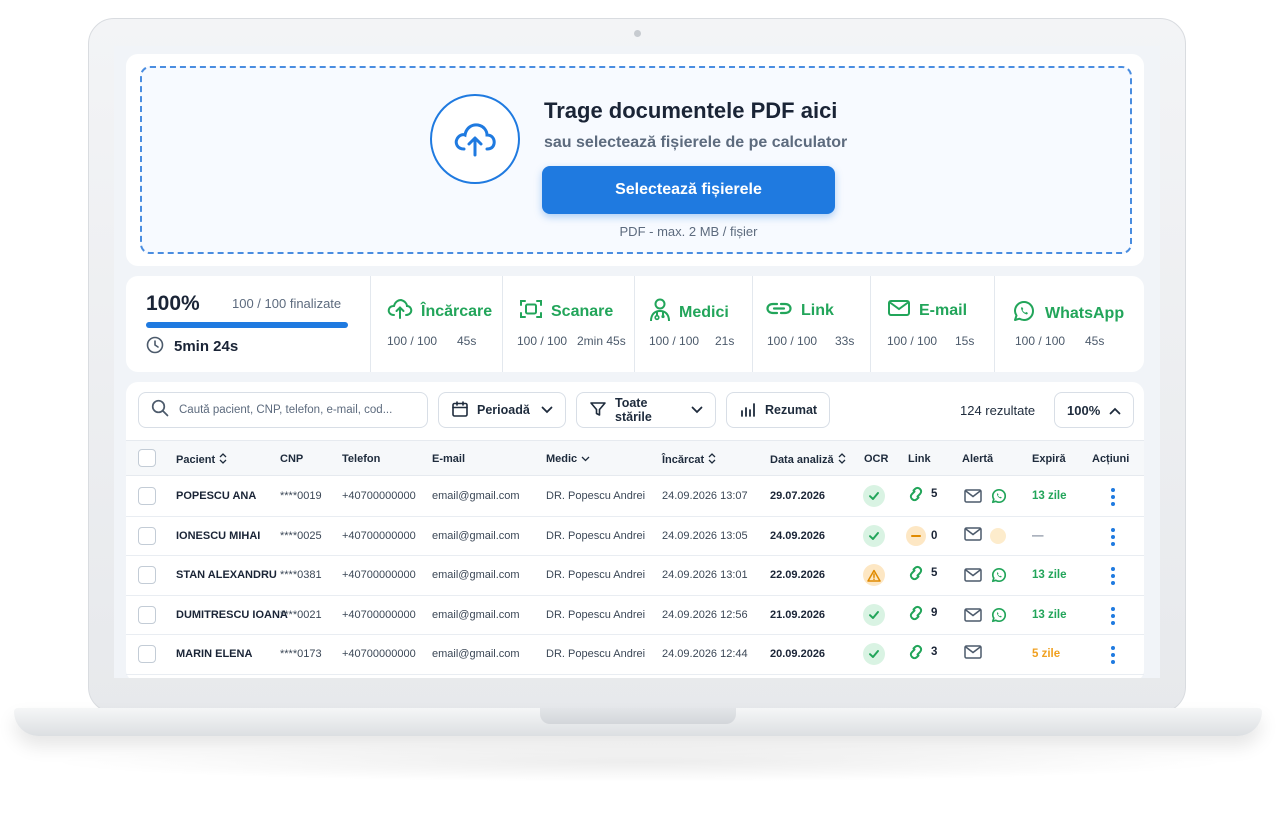 This screenshot has width=1280, height=829. I want to click on col-uploaded: Încărcat, so click(689, 460).